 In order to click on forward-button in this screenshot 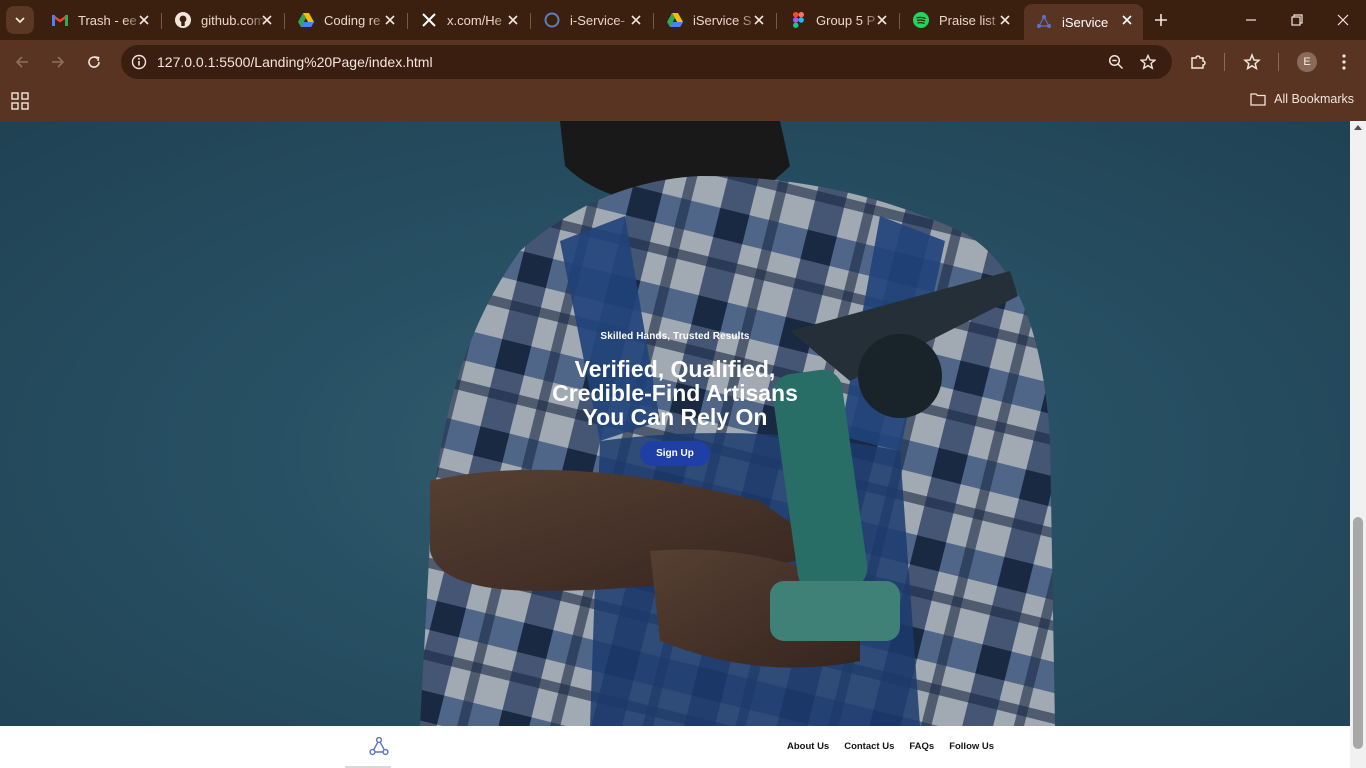, I will do `click(58, 62)`.